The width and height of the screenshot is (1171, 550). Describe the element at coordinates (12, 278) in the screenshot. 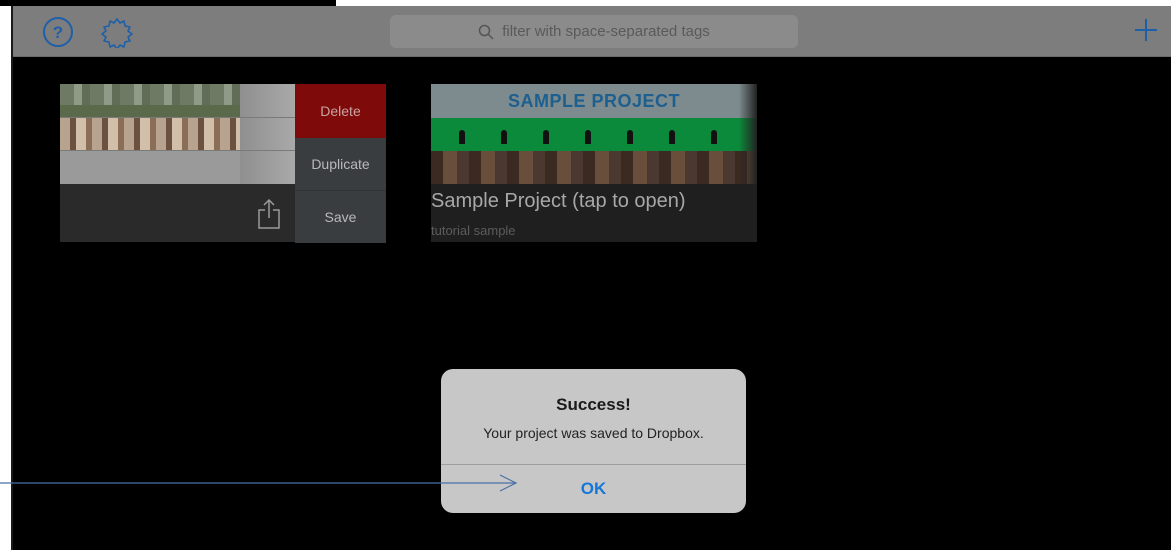

I see `left-edge` at that location.